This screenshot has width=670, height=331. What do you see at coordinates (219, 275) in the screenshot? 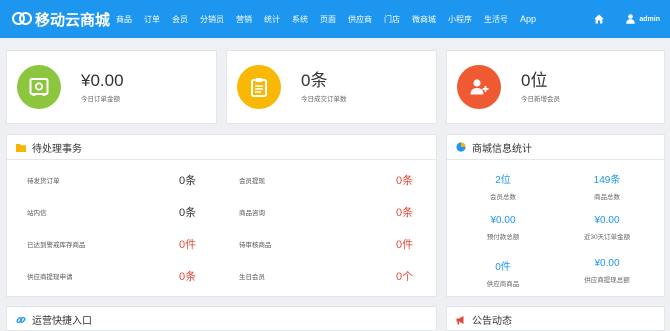
I see `table-row: 供应商提现申请 0条 生日会员 0个` at bounding box center [219, 275].